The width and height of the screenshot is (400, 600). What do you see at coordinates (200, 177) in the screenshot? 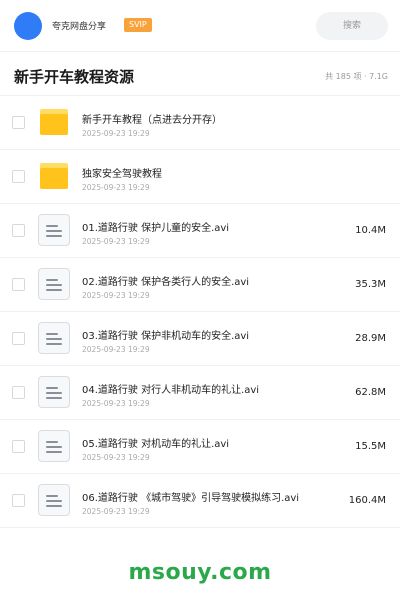
I see `list-item: 独家安全驾驶教程 2025-09-23 19:29` at bounding box center [200, 177].